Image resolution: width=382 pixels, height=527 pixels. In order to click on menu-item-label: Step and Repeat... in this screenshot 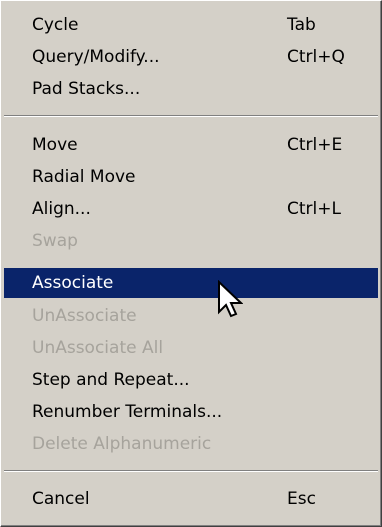, I will do `click(111, 380)`.